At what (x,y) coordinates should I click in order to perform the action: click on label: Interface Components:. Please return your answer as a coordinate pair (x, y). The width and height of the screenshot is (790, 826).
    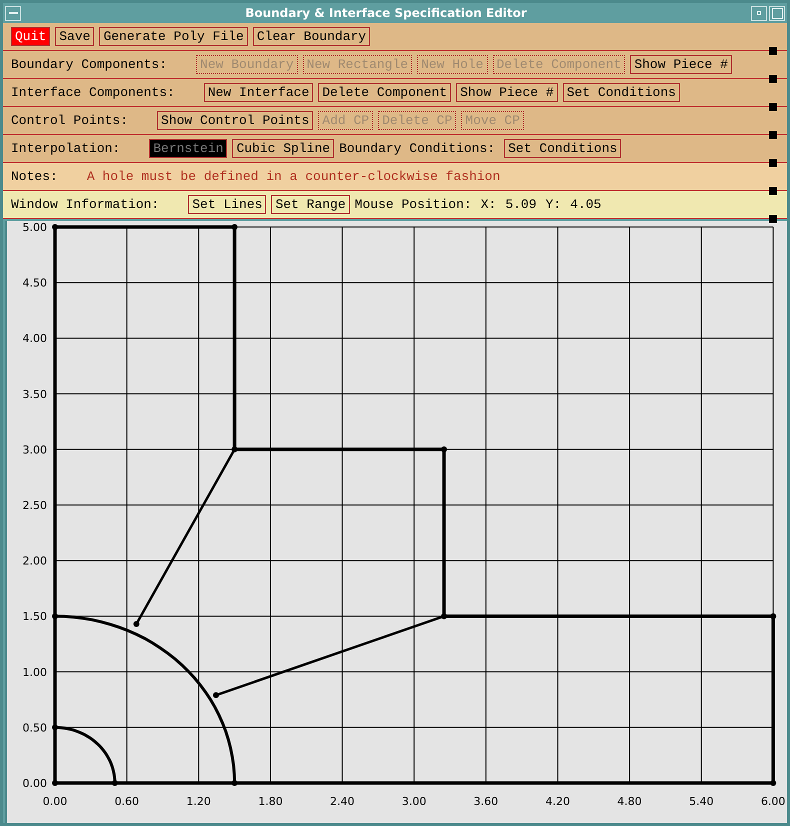
    Looking at the image, I should click on (93, 92).